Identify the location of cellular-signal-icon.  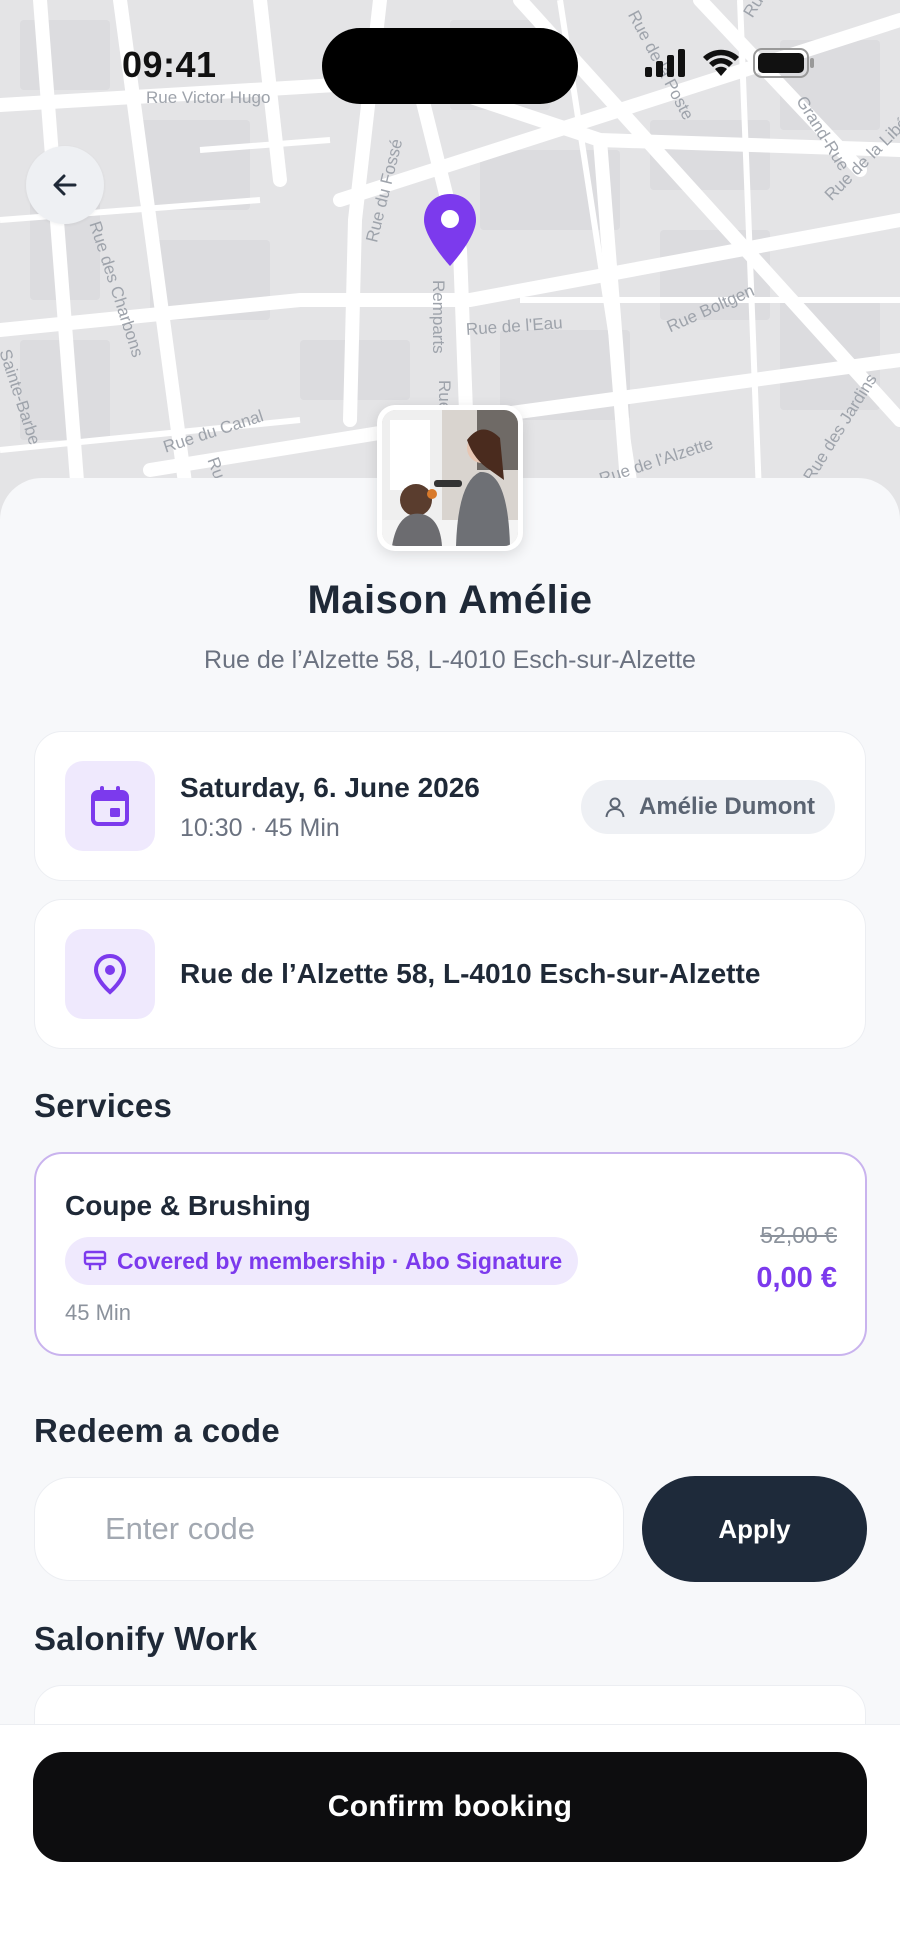
(665, 63).